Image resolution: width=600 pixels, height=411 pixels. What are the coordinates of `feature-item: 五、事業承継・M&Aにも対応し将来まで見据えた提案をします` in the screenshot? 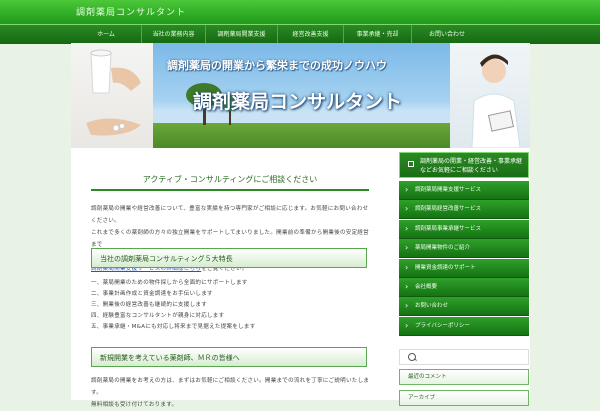 It's located at (173, 327).